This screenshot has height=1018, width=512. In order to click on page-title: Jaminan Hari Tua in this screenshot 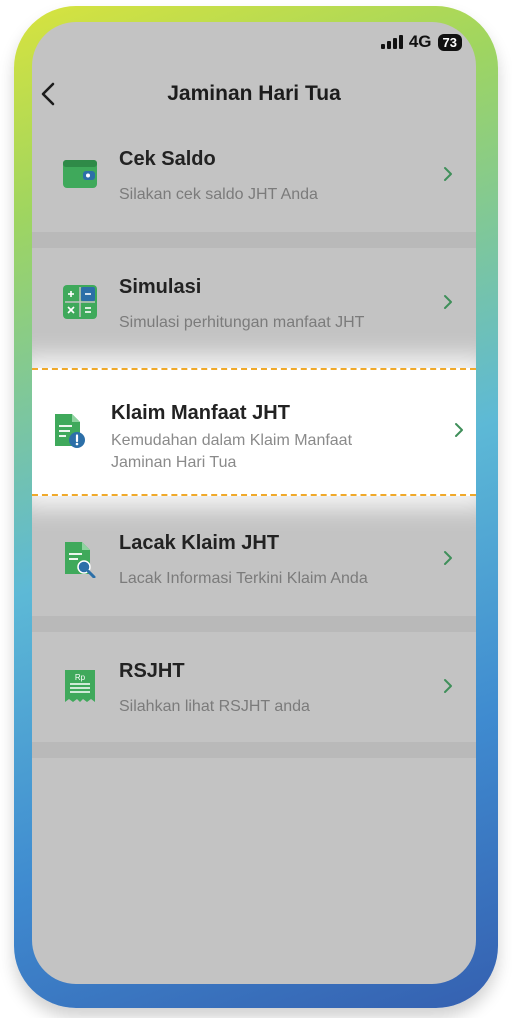, I will do `click(254, 93)`.